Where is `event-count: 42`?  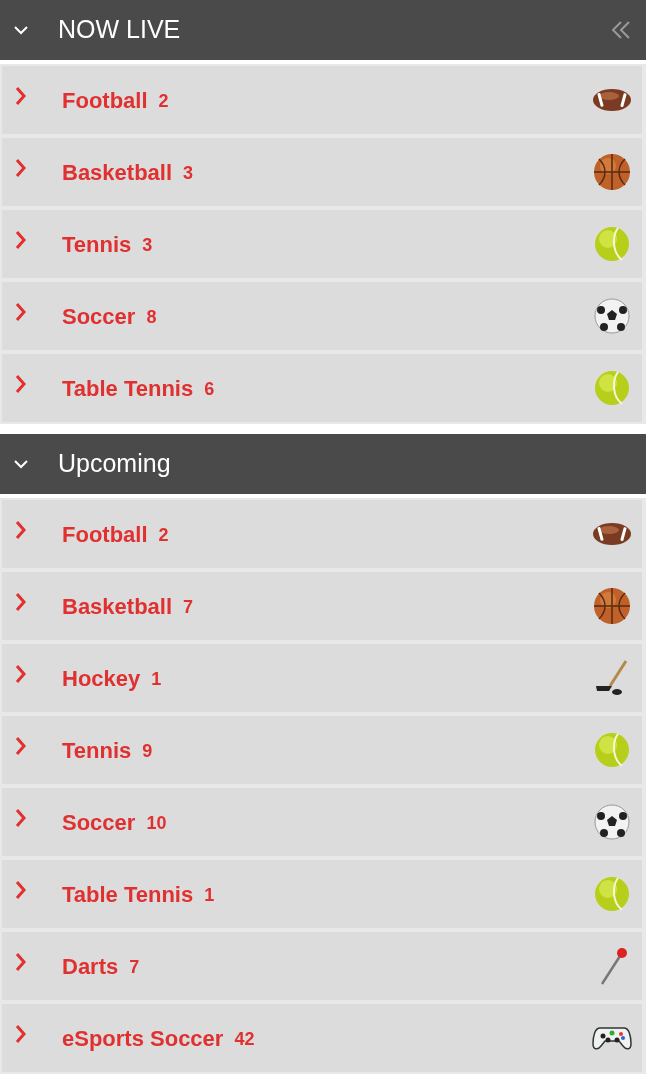
event-count: 42 is located at coordinates (245, 1039).